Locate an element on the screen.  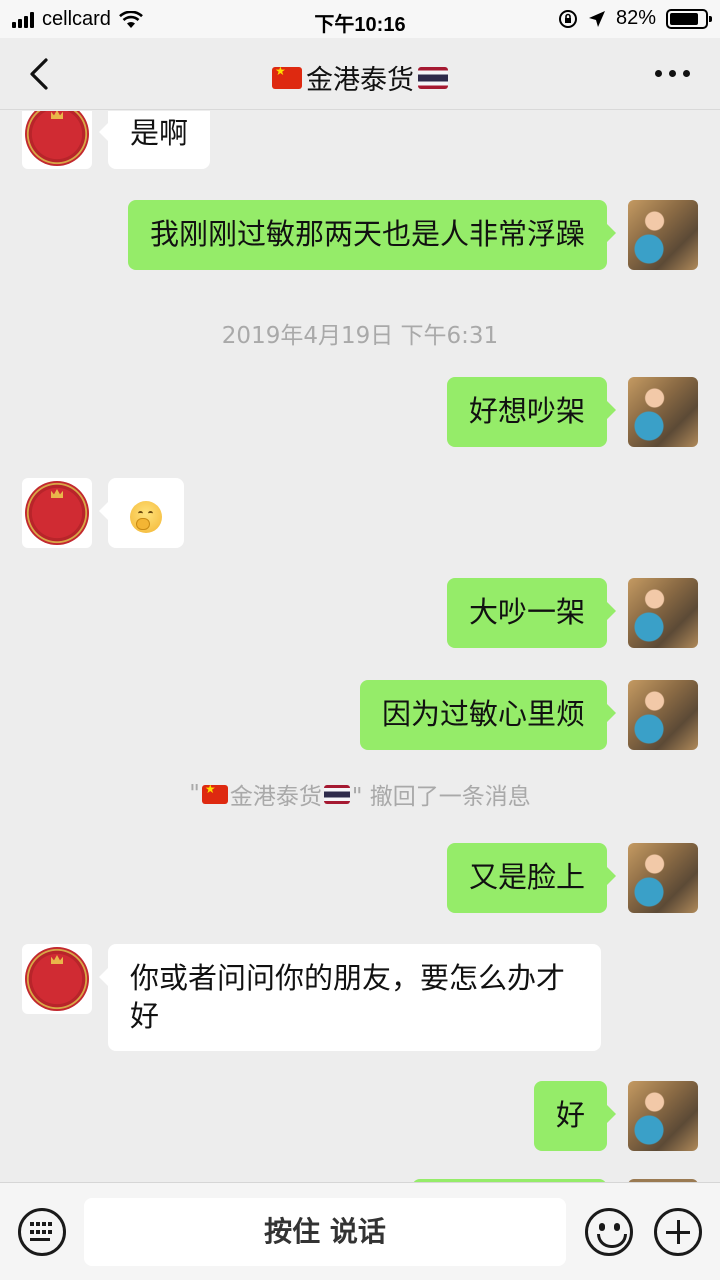
message-row: 又是脸上 is located at coordinates (360, 878).